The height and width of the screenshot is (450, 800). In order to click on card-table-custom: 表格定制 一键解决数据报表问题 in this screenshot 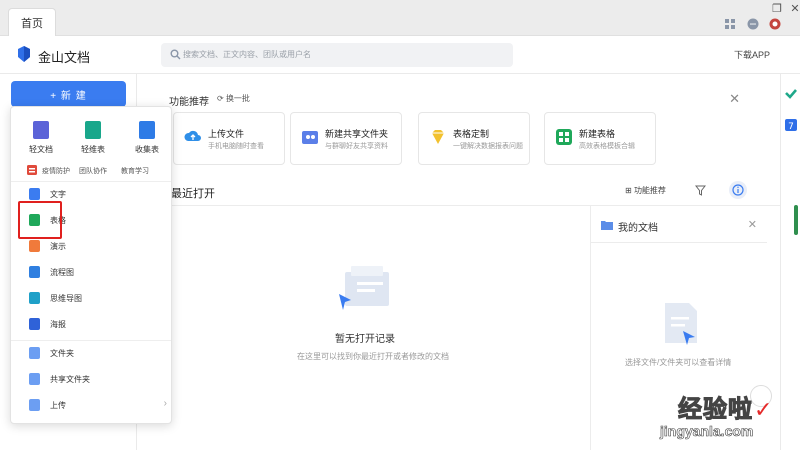, I will do `click(474, 138)`.